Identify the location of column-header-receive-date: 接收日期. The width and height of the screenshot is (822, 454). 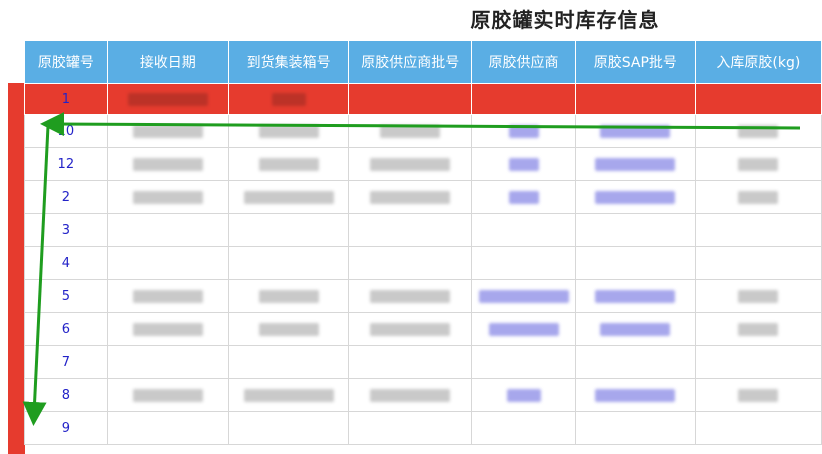
(167, 62).